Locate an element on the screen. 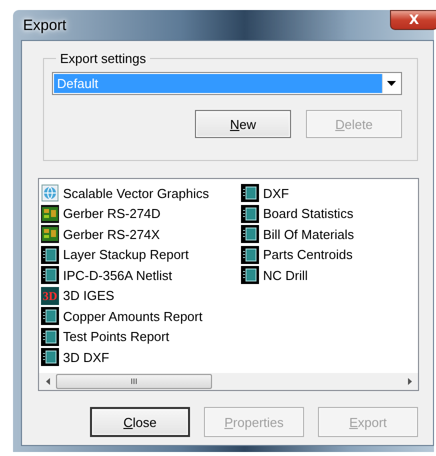 The width and height of the screenshot is (436, 456). format-item: Parts Centroids is located at coordinates (308, 254).